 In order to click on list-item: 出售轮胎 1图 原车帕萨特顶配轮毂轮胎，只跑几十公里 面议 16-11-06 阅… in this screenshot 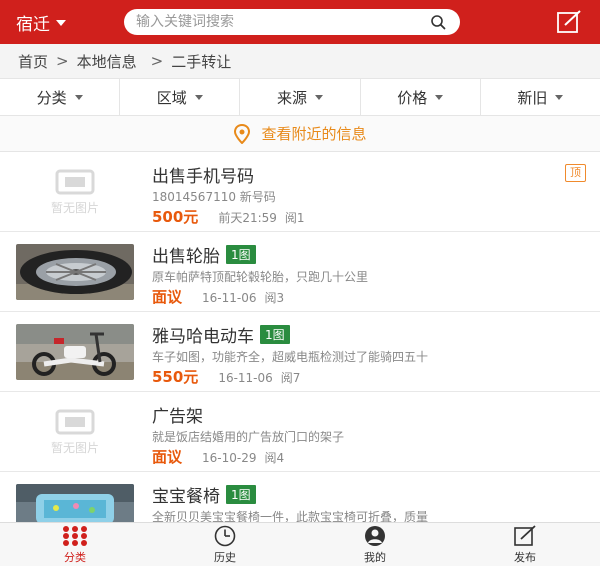, I will do `click(300, 272)`.